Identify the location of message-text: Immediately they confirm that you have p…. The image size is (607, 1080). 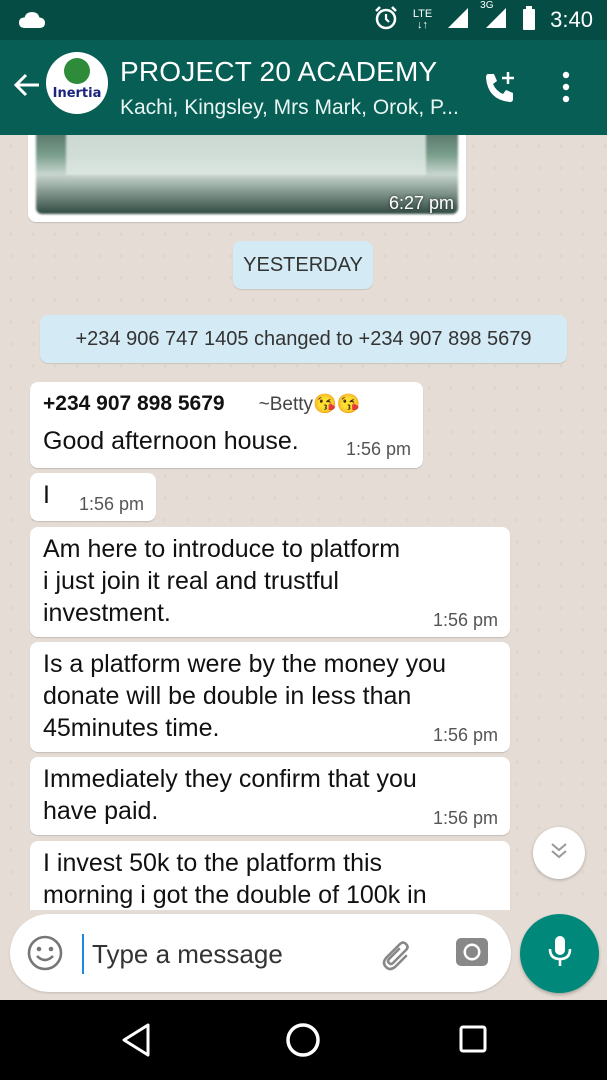
(230, 795).